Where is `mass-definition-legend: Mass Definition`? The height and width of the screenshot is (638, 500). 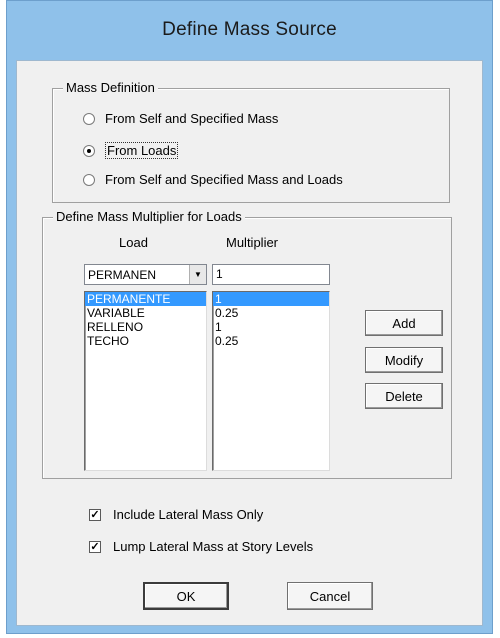 mass-definition-legend: Mass Definition is located at coordinates (110, 87).